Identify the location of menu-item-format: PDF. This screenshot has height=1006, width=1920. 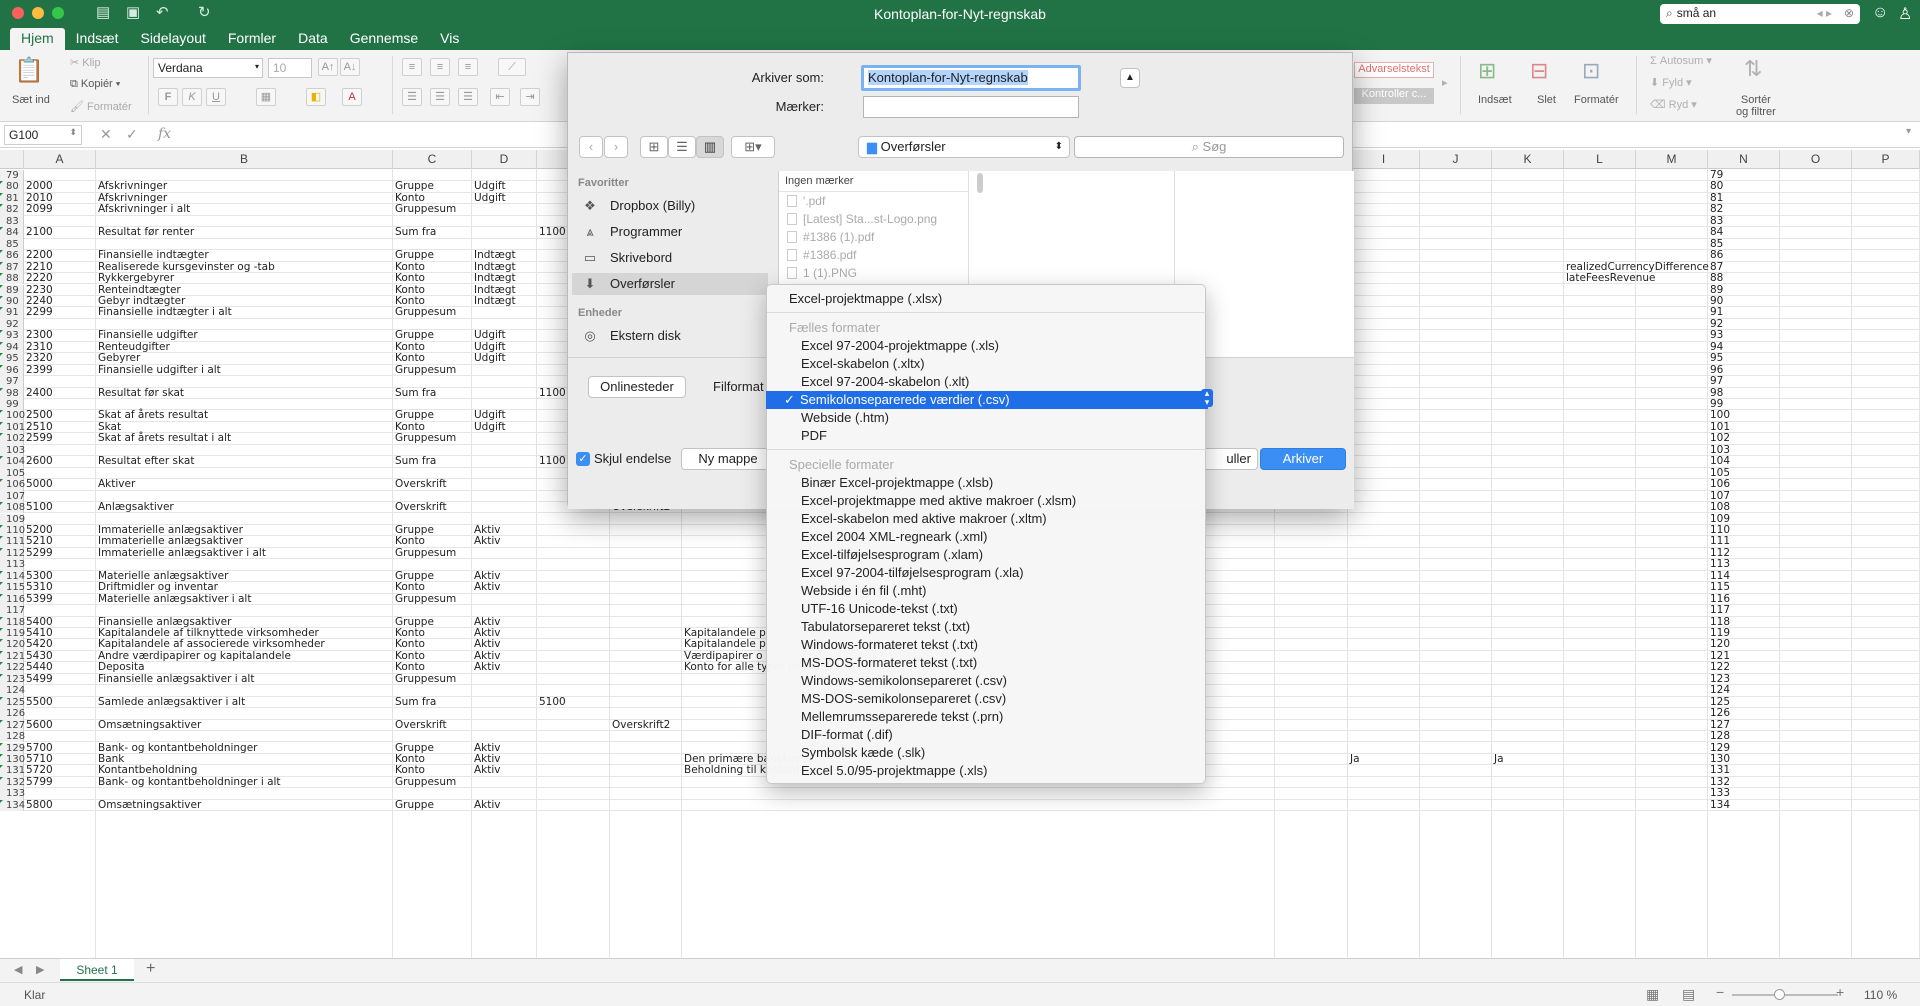
(987, 436).